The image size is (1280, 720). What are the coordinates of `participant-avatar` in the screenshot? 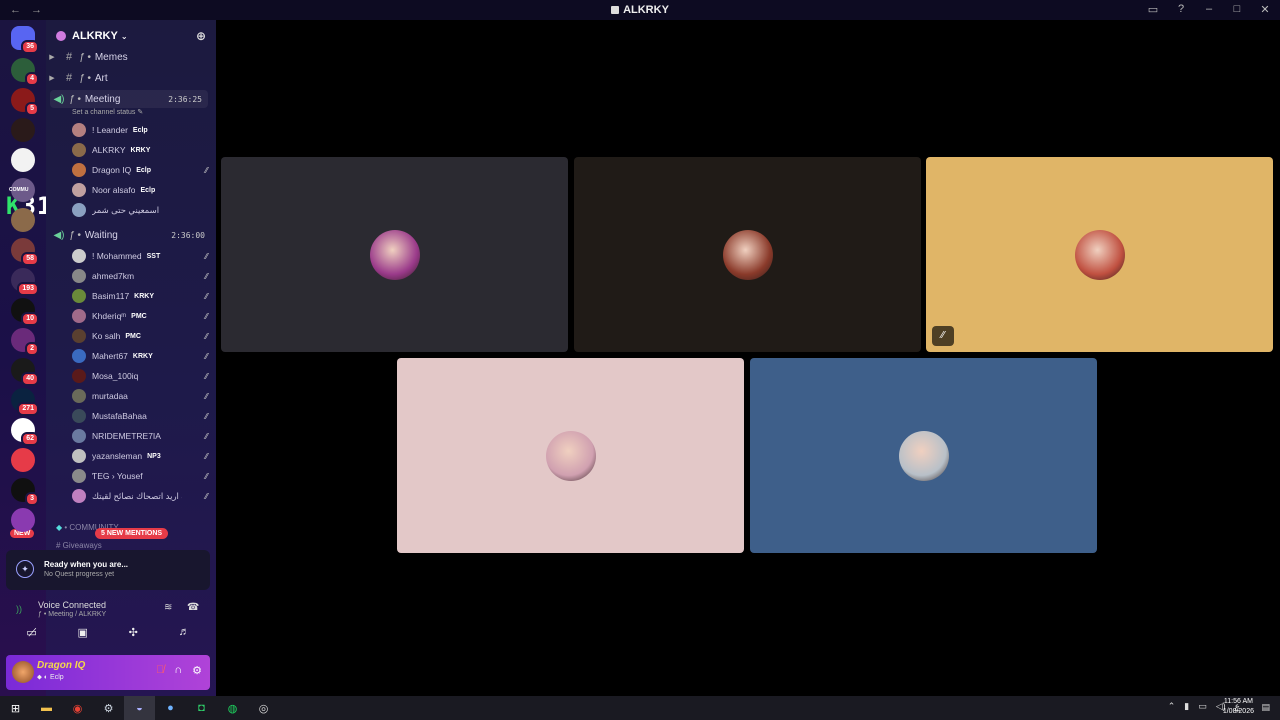 It's located at (1099, 254).